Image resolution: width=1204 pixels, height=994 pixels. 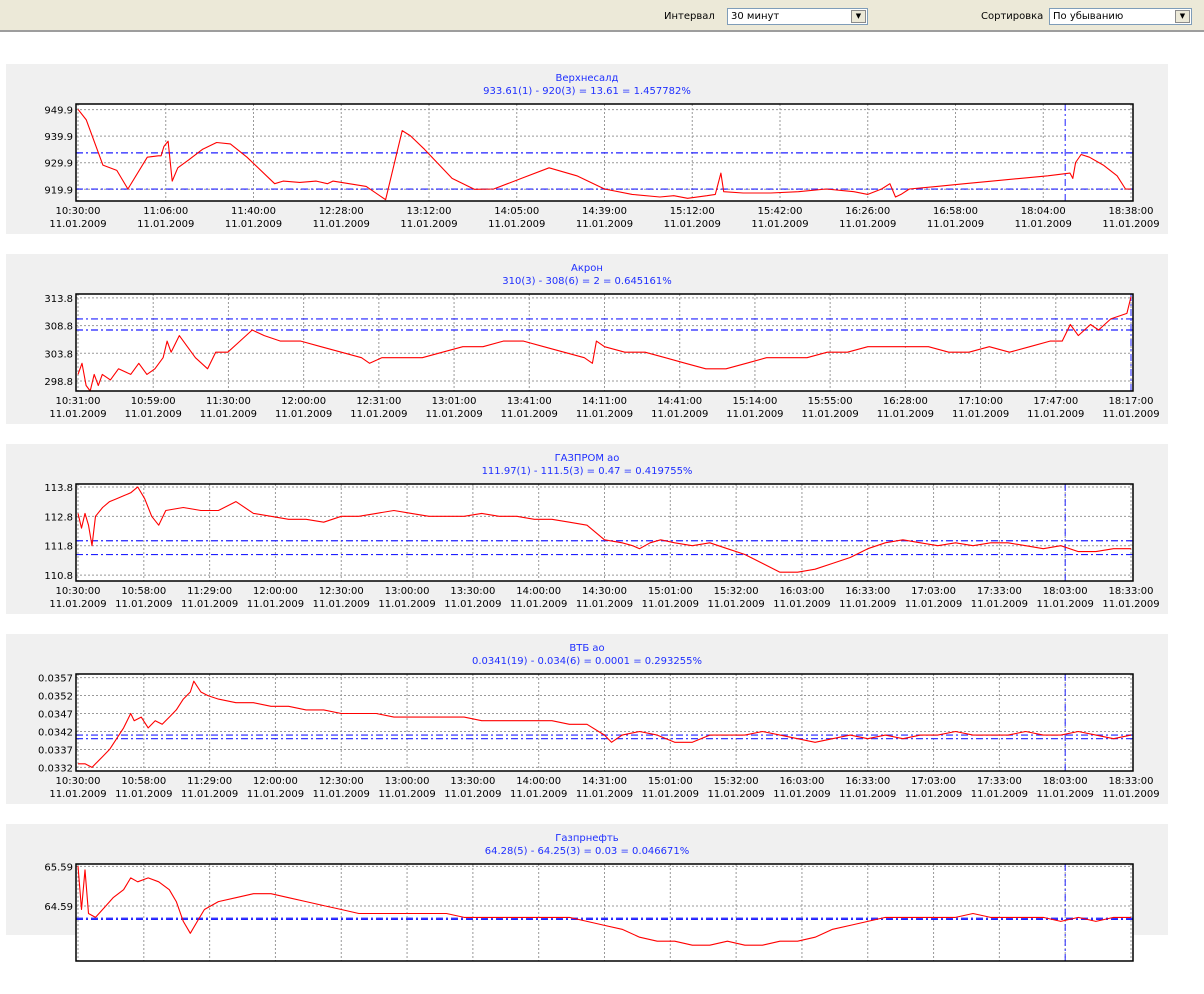 I want to click on sort-value: По убыванию, so click(x=1088, y=16).